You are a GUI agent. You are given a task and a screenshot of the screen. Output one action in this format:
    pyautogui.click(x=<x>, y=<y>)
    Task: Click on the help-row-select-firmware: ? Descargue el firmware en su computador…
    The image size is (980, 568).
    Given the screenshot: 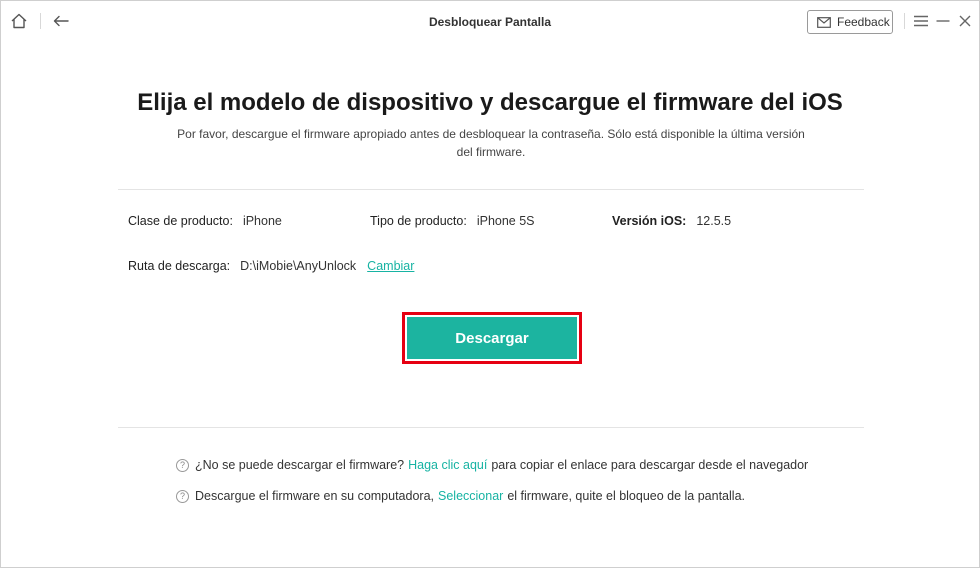 What is the action you would take?
    pyautogui.click(x=460, y=496)
    